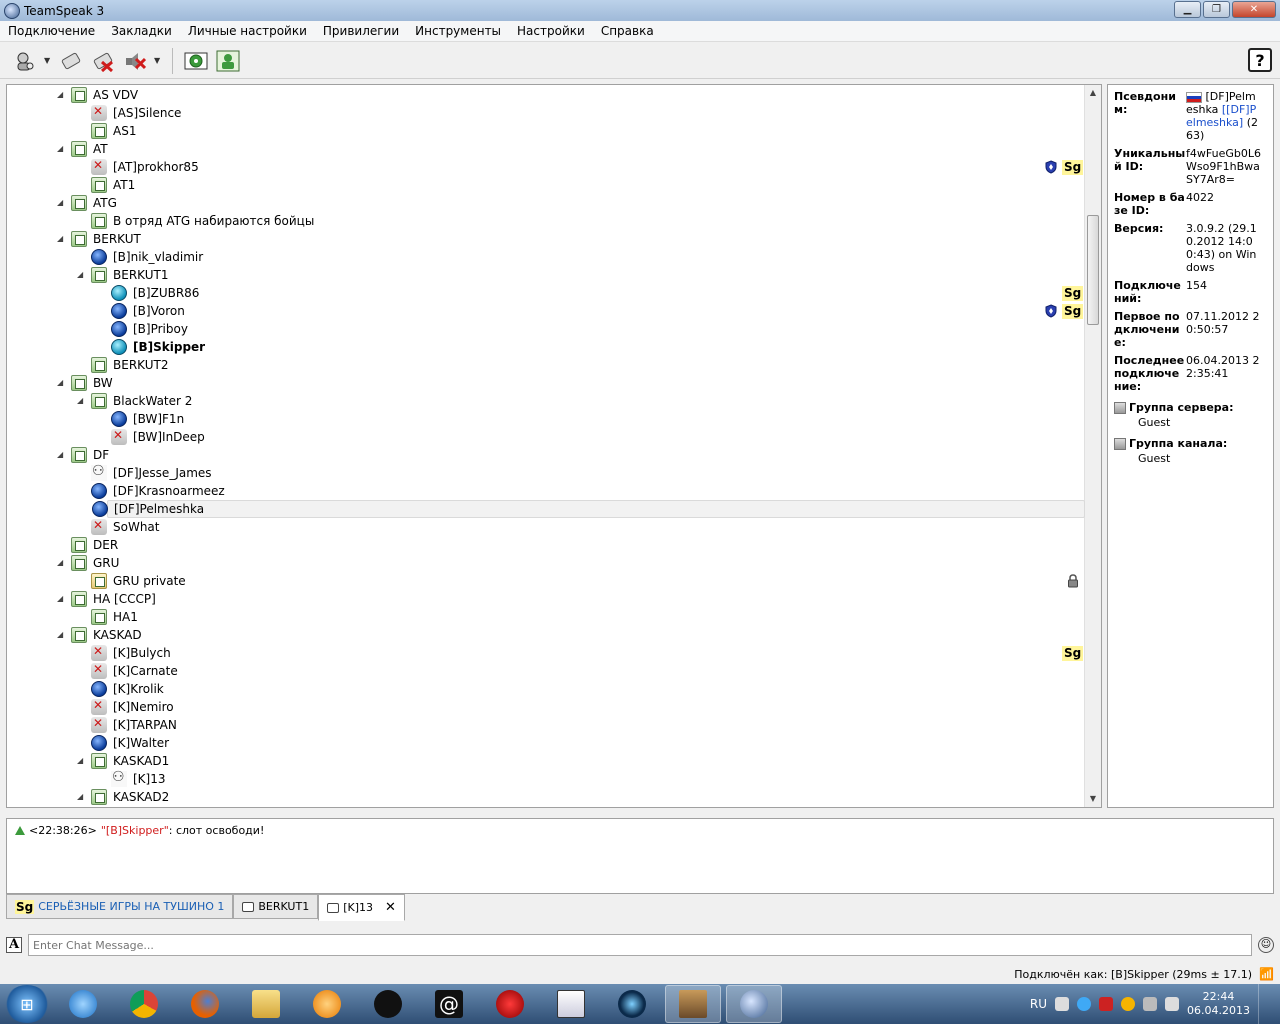 The height and width of the screenshot is (1024, 1280). What do you see at coordinates (546, 545) in the screenshot?
I see `channel-row: DER` at bounding box center [546, 545].